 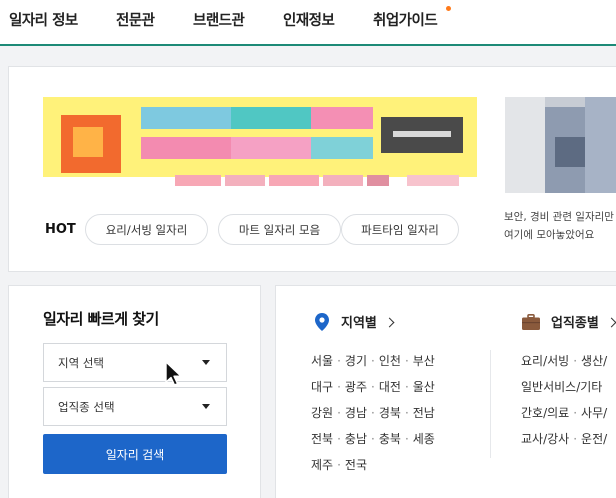 What do you see at coordinates (424, 387) in the screenshot?
I see `region-link: 울산` at bounding box center [424, 387].